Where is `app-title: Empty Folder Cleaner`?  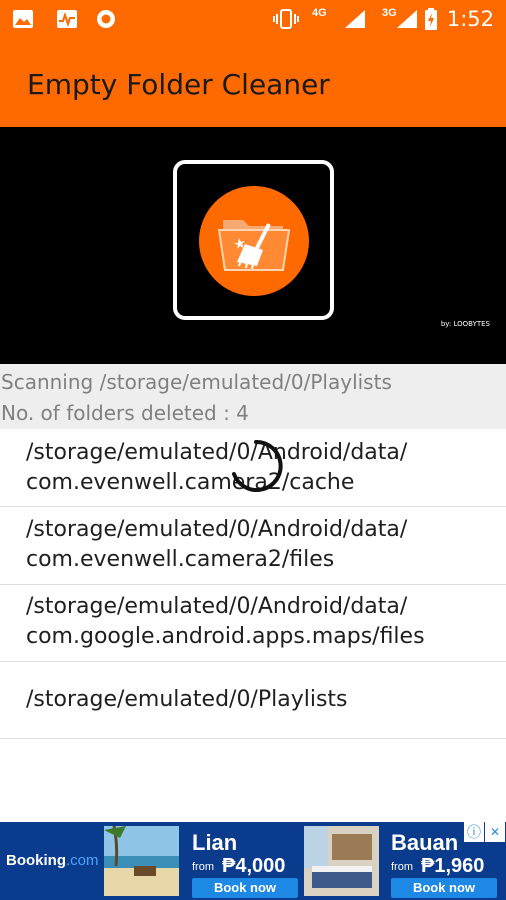 app-title: Empty Folder Cleaner is located at coordinates (178, 84).